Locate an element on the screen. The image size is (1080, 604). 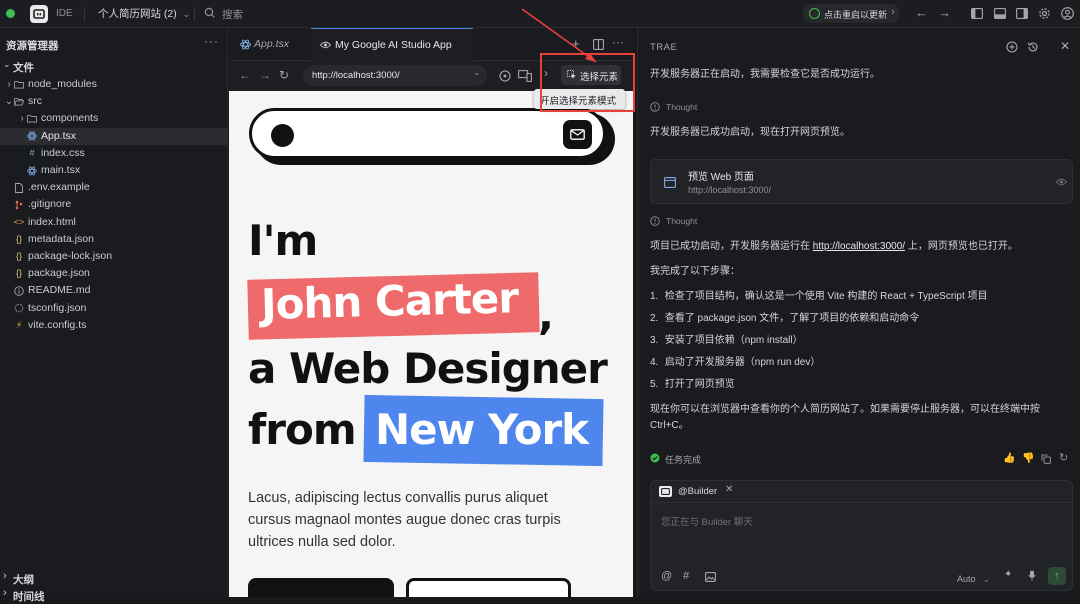
chat-message: 开发服务器正在启动，我需要检查它是否成功运行。 is located at coordinates (765, 74).